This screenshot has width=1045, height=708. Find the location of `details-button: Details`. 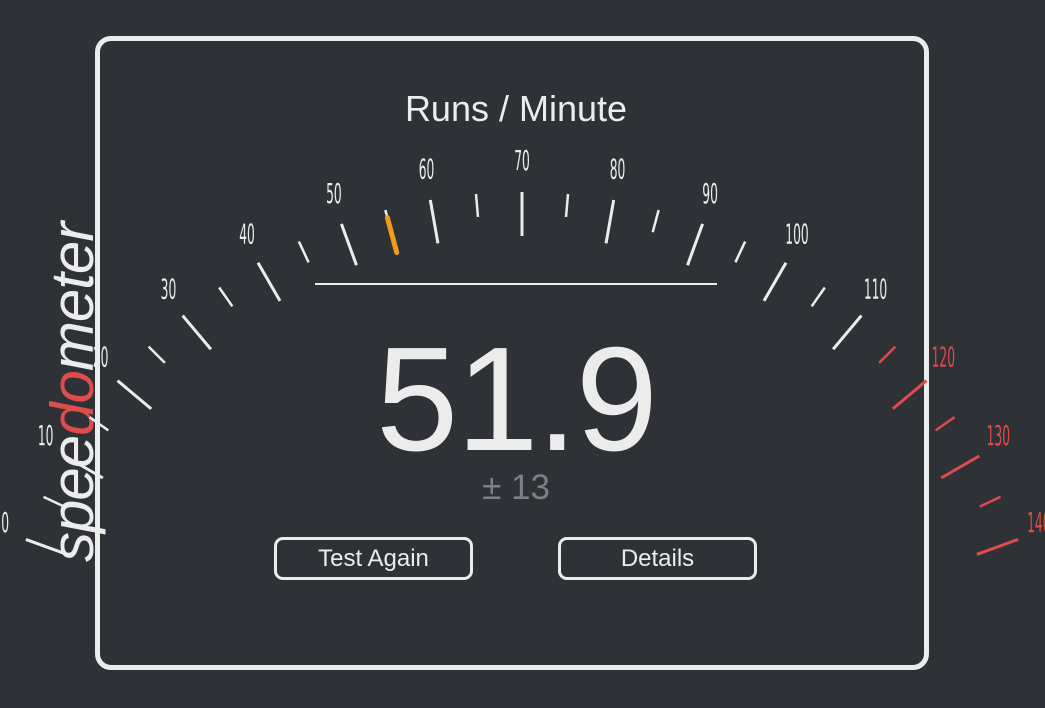

details-button: Details is located at coordinates (657, 558).